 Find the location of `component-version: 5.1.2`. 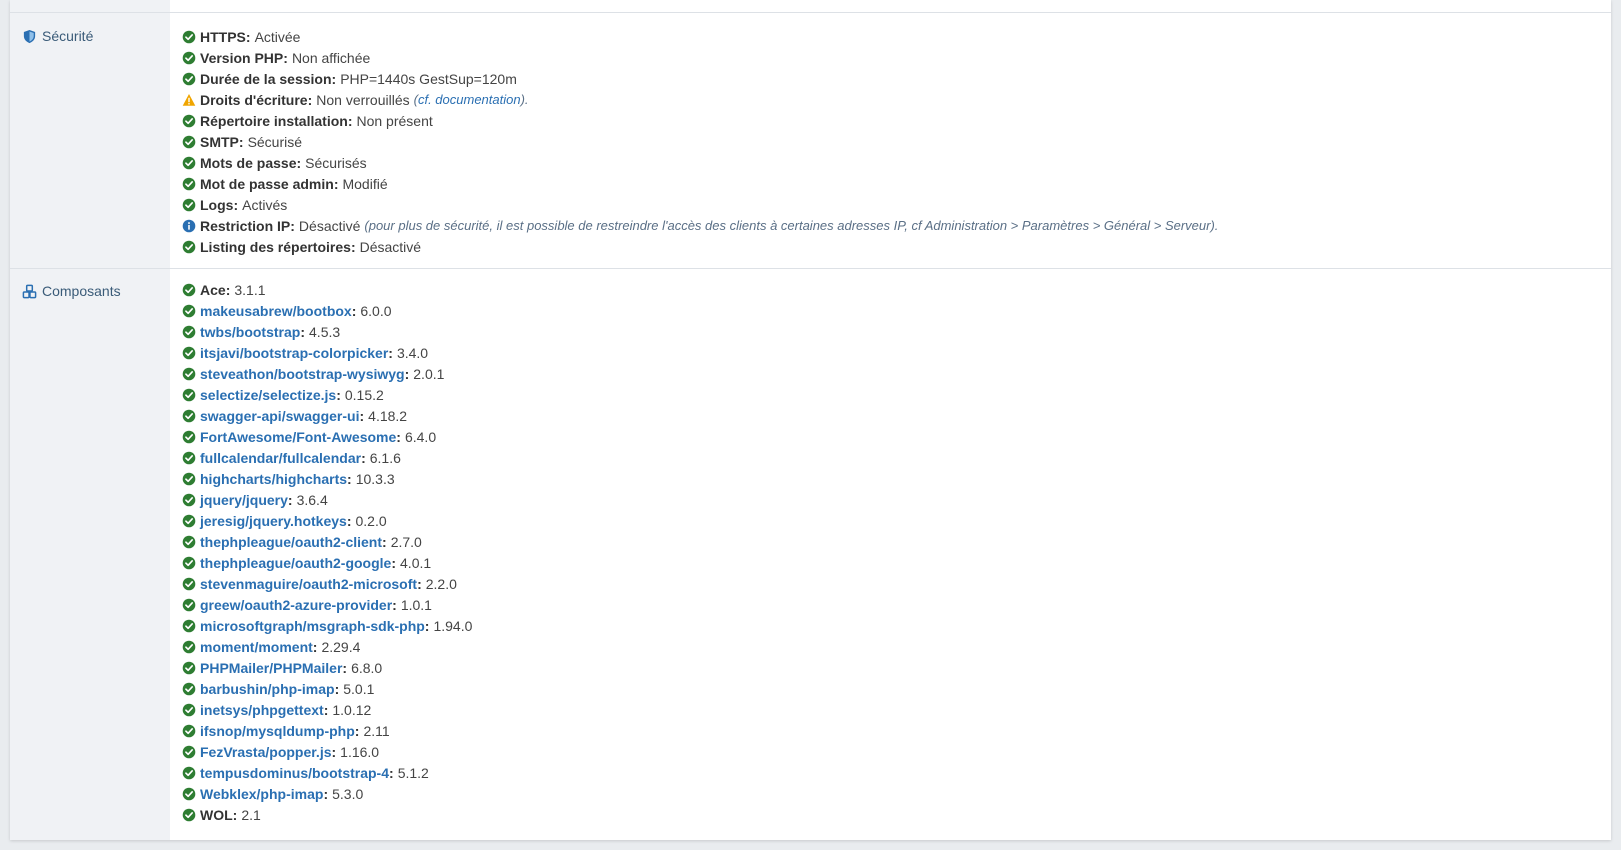

component-version: 5.1.2 is located at coordinates (413, 772).